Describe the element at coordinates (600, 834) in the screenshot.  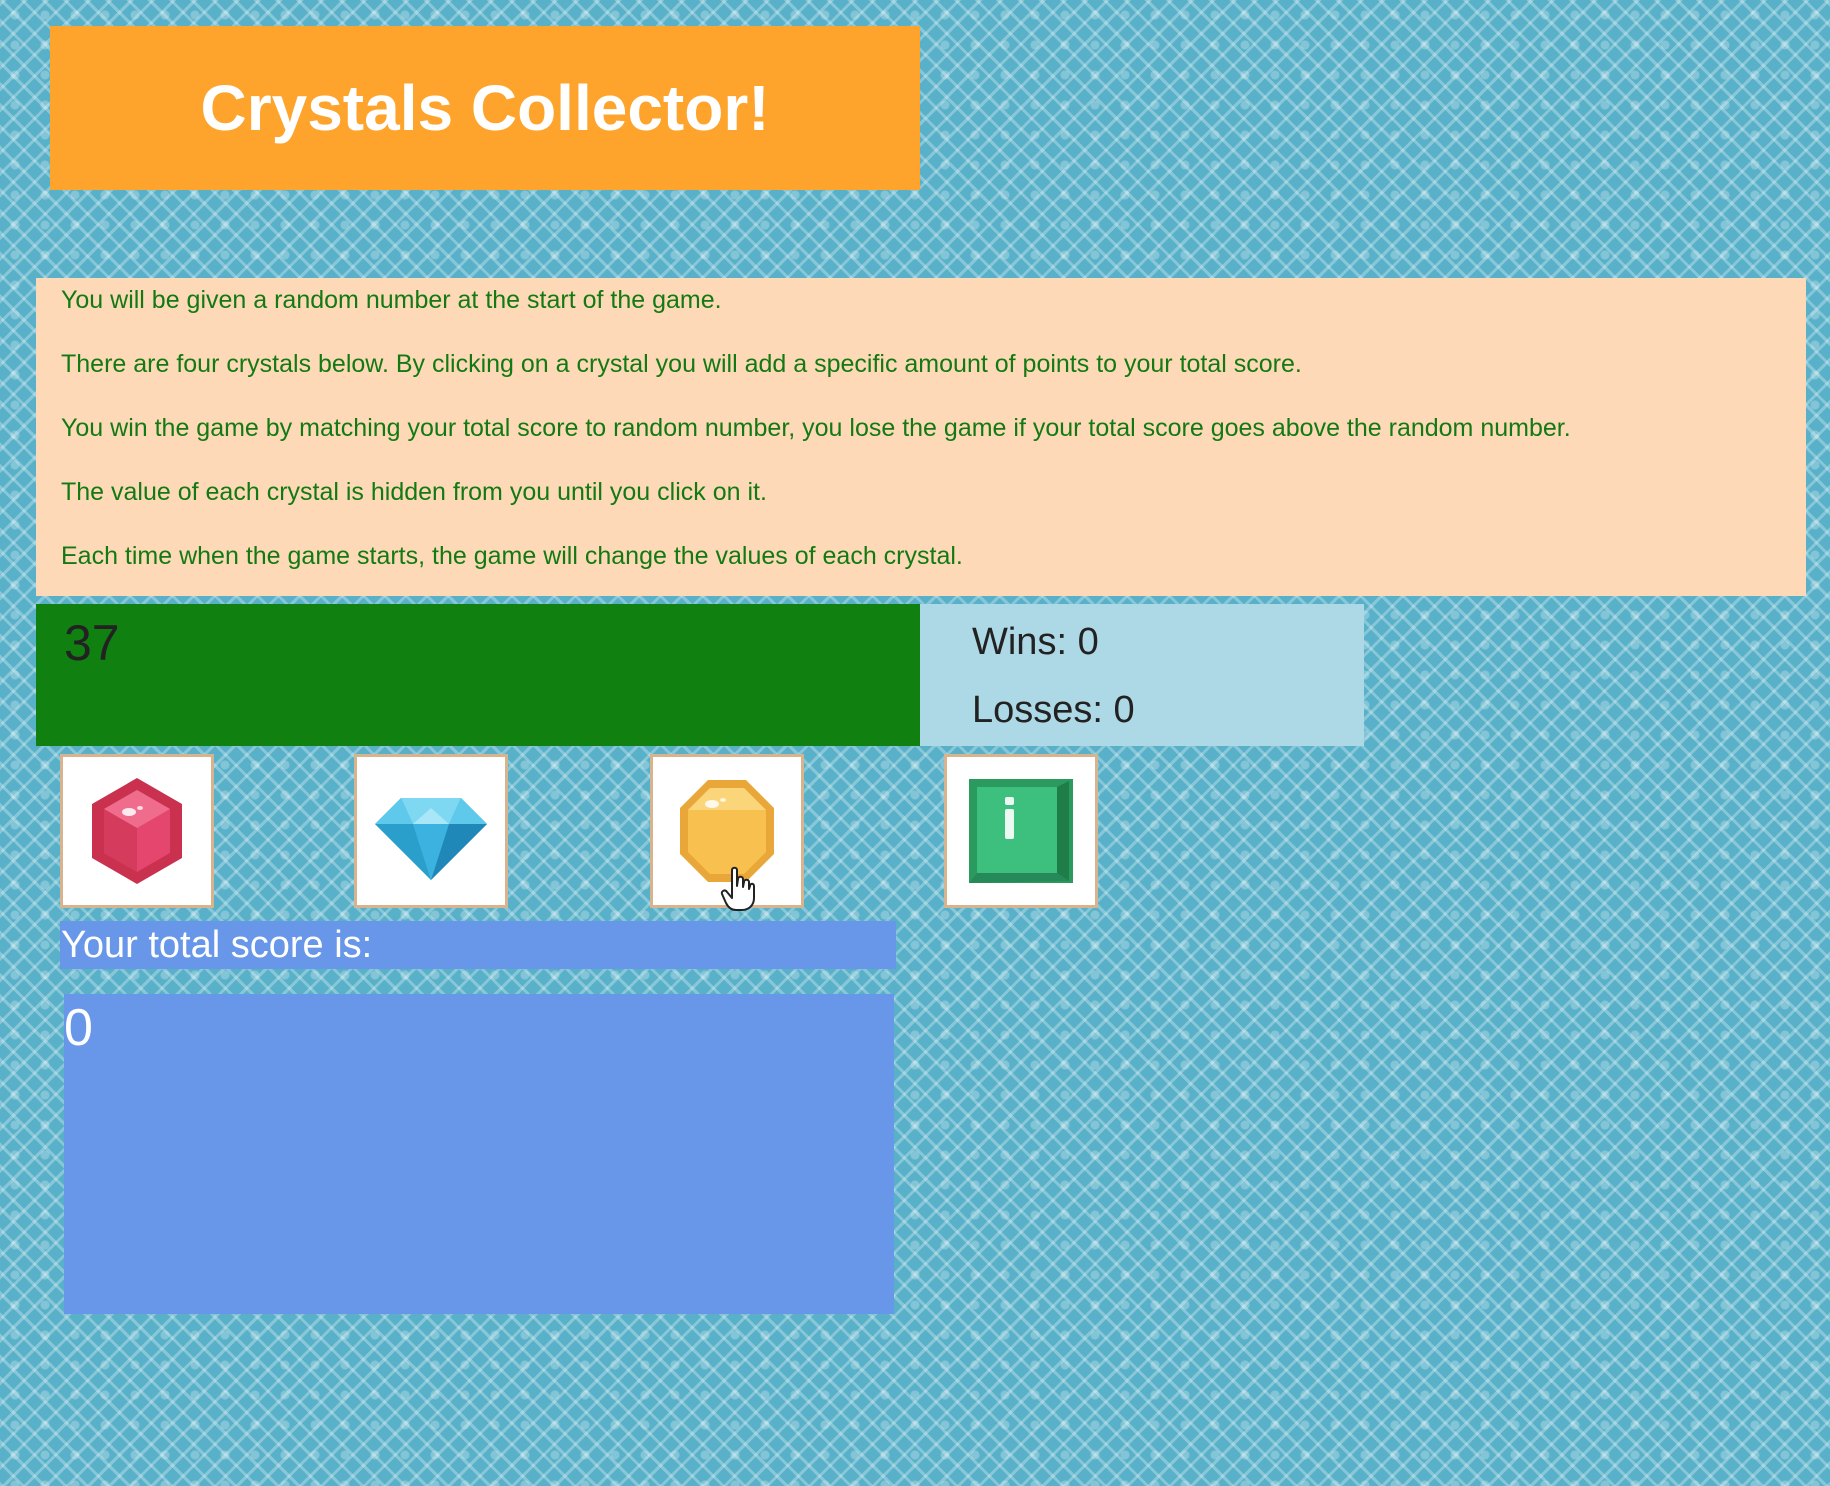
I see `crystal-row` at that location.